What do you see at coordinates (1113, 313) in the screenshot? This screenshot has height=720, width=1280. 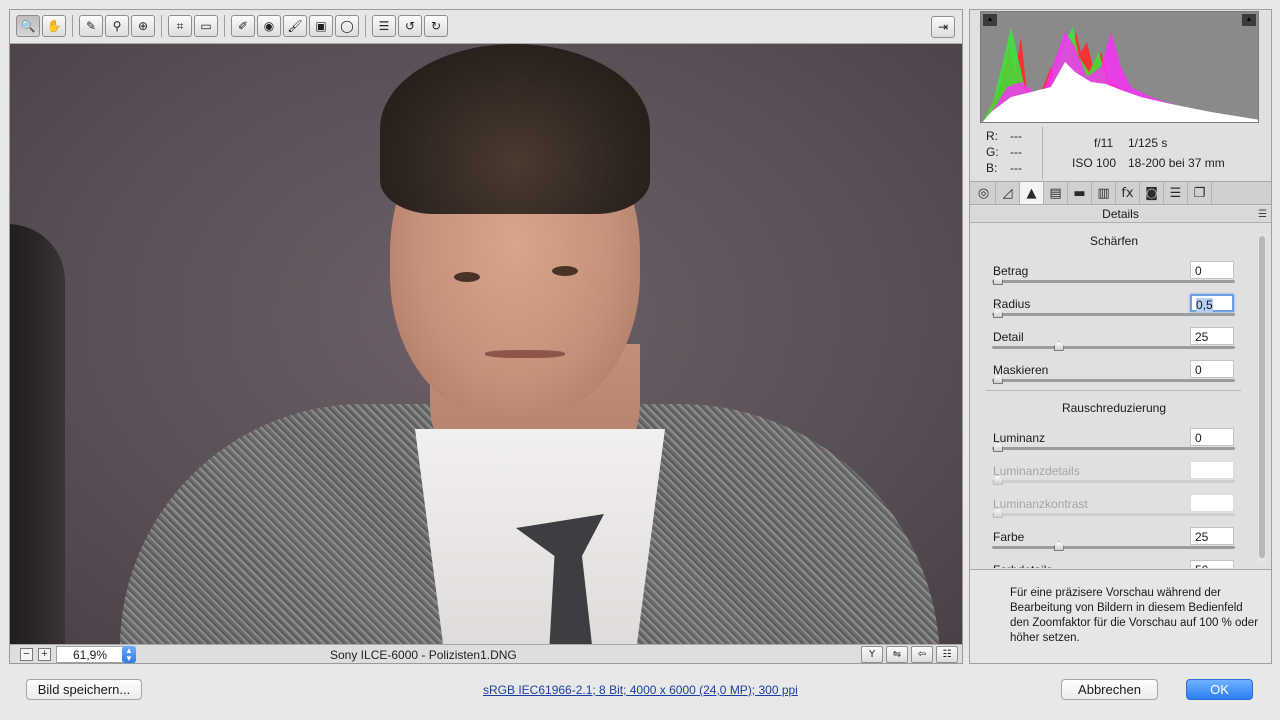 I see `radius-slider` at bounding box center [1113, 313].